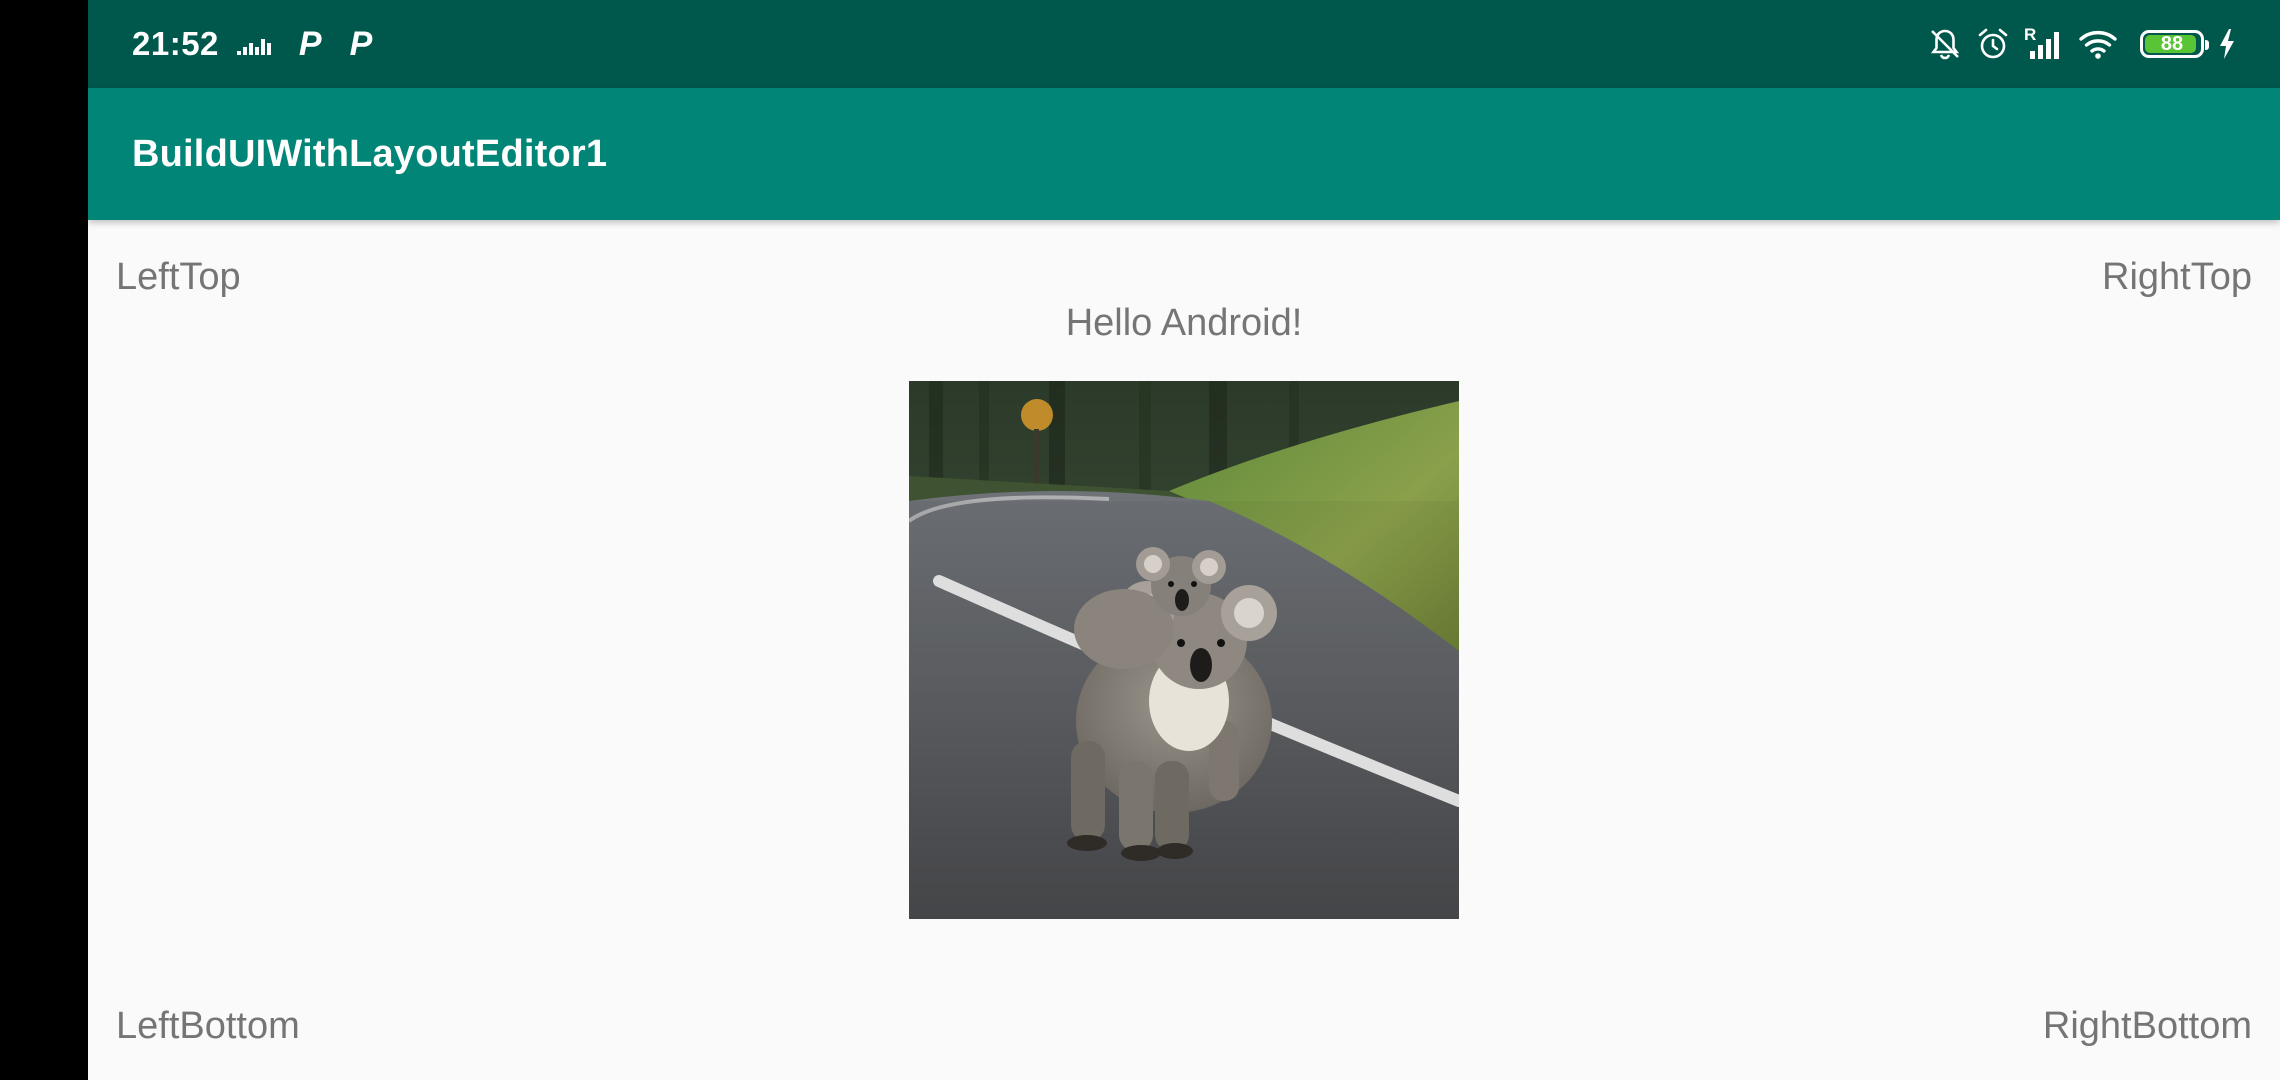 The image size is (2280, 1080). What do you see at coordinates (2030, 34) in the screenshot?
I see `roaming-letter: R` at bounding box center [2030, 34].